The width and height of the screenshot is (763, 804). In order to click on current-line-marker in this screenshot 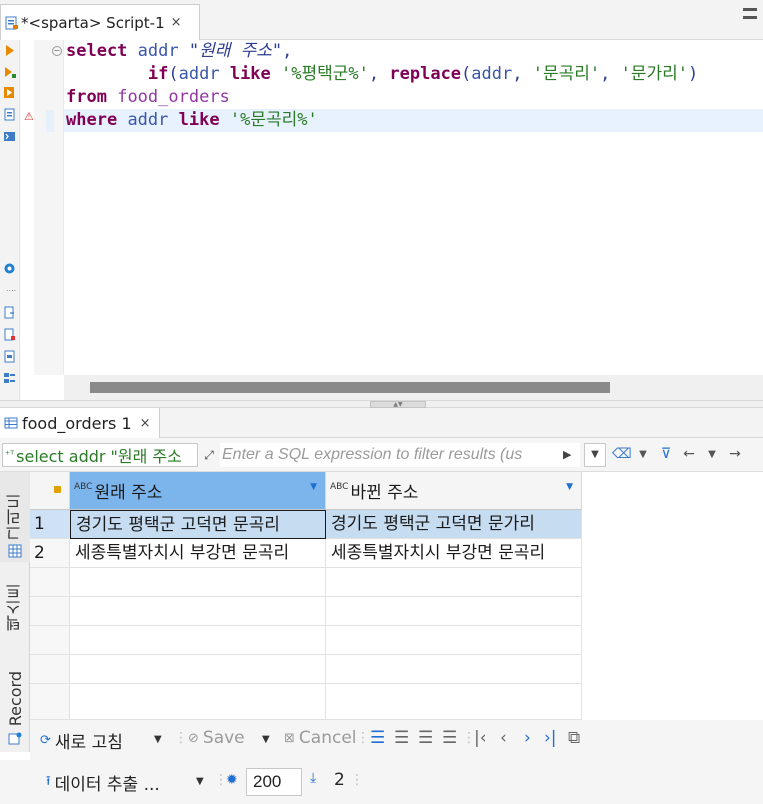, I will do `click(50, 121)`.